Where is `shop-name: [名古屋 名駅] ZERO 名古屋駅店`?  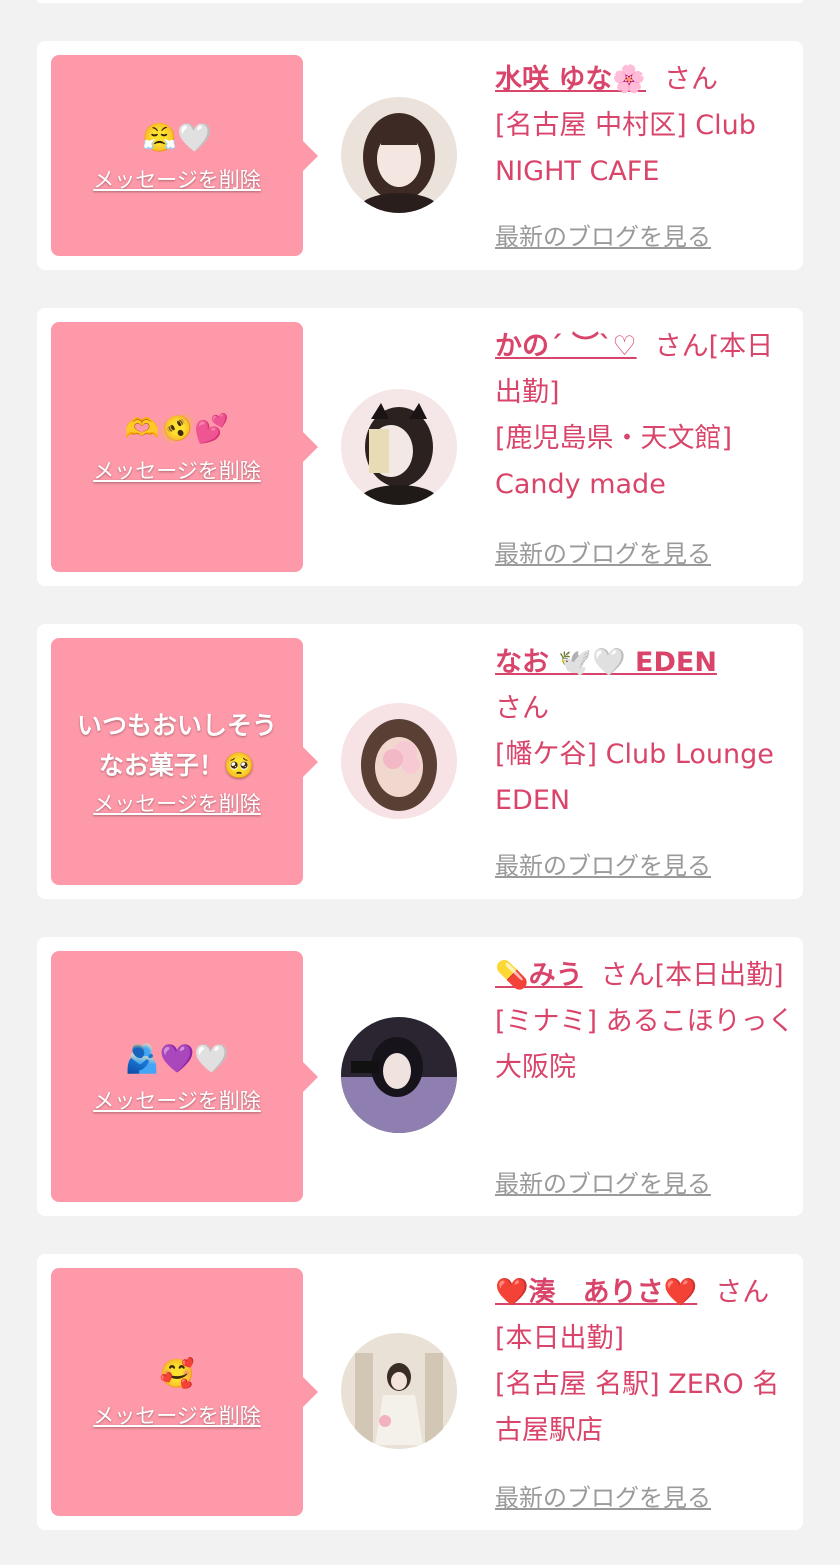
shop-name: [名古屋 名駅] ZERO 名古屋駅店 is located at coordinates (637, 1407).